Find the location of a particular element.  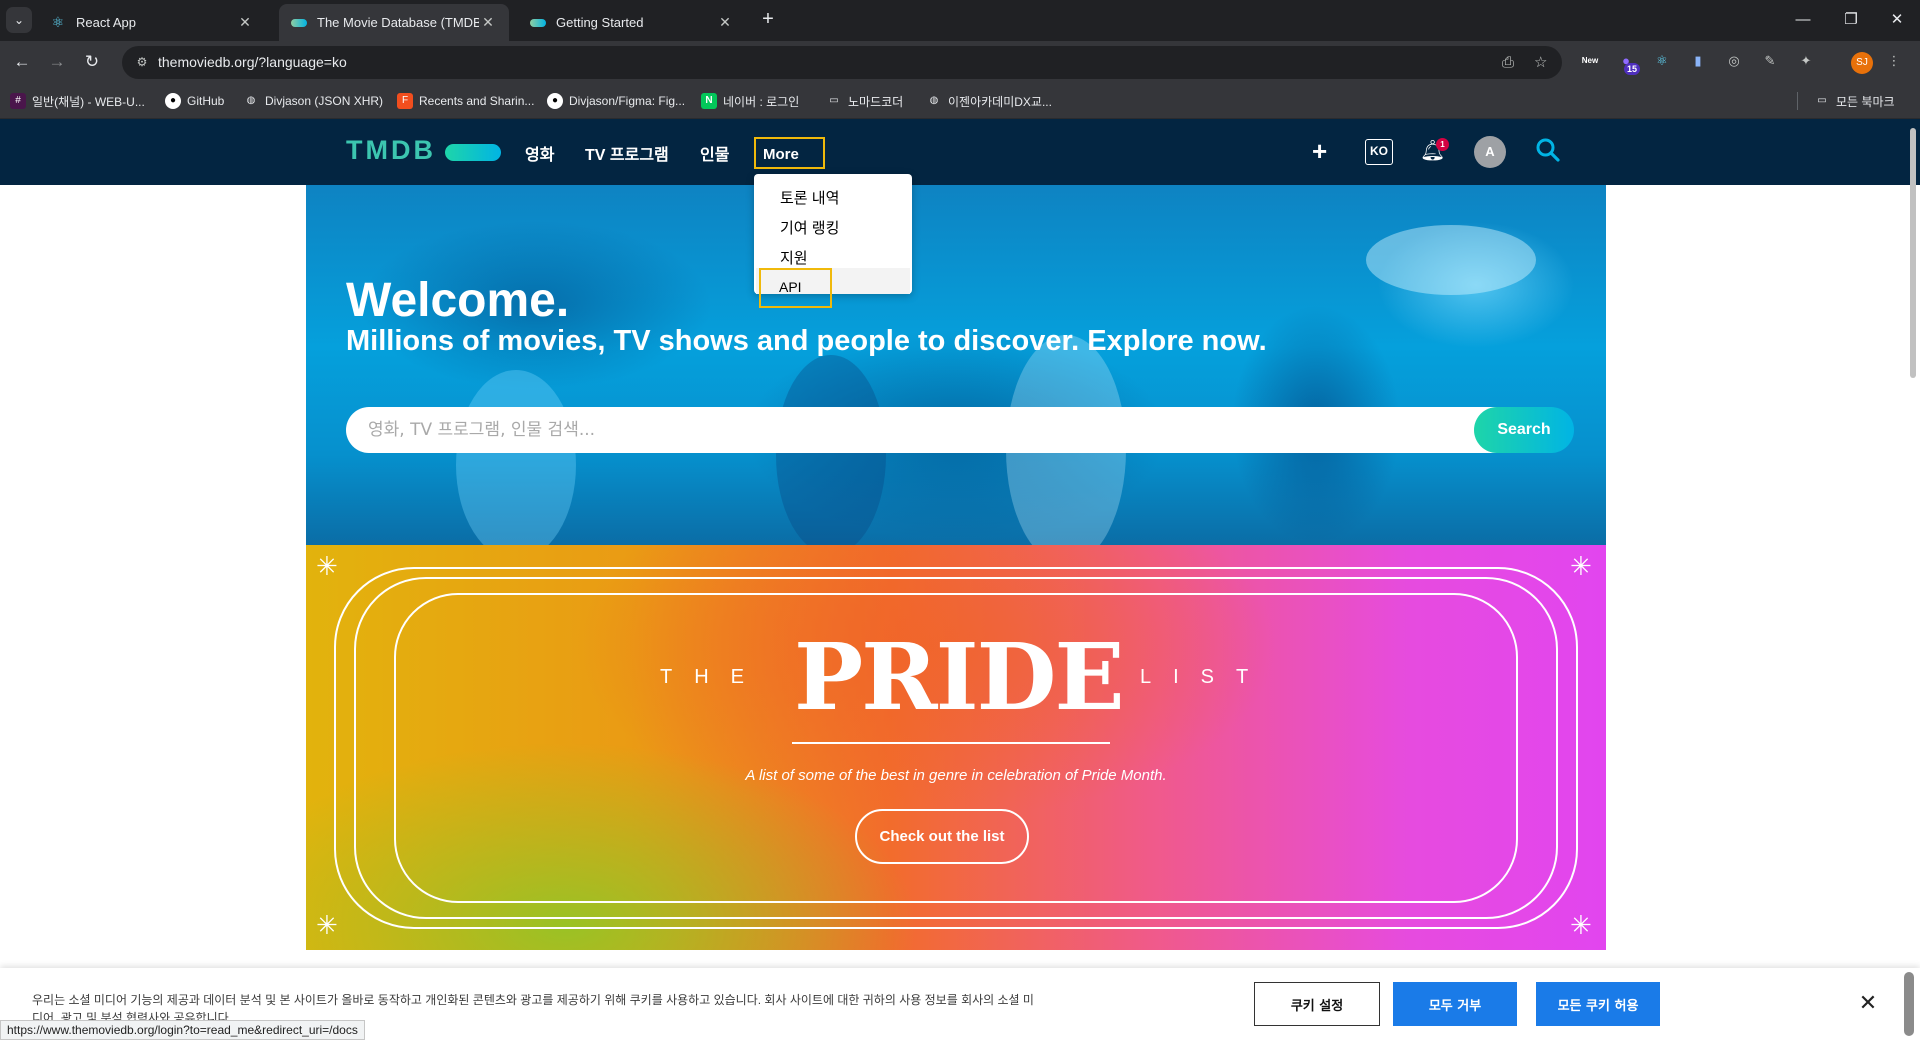

check-out-list-button: Check out the list is located at coordinates (942, 836).